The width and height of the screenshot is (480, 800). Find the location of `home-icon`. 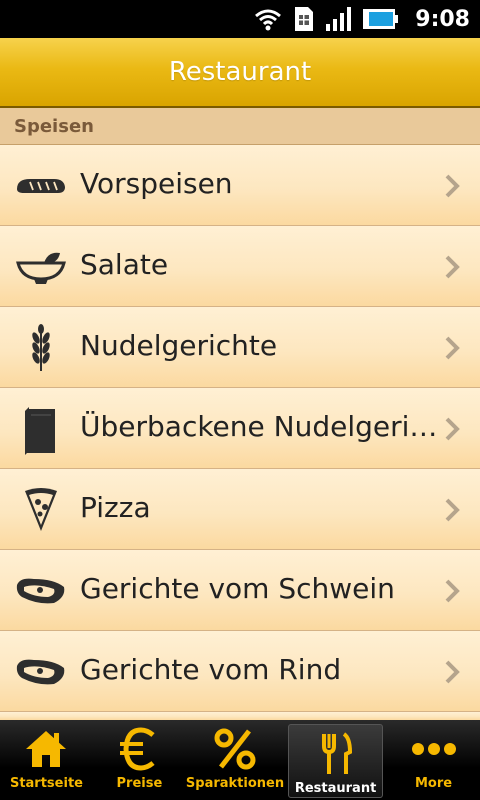

home-icon is located at coordinates (46, 749).